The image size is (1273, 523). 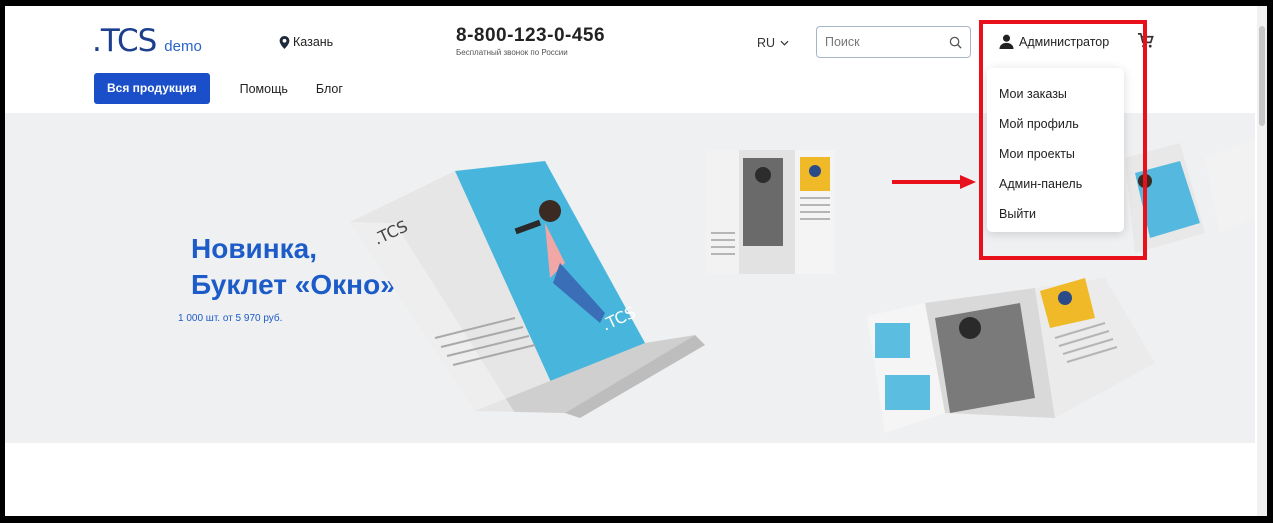 I want to click on phone-note: Бесплатный звонок по России, so click(x=512, y=52).